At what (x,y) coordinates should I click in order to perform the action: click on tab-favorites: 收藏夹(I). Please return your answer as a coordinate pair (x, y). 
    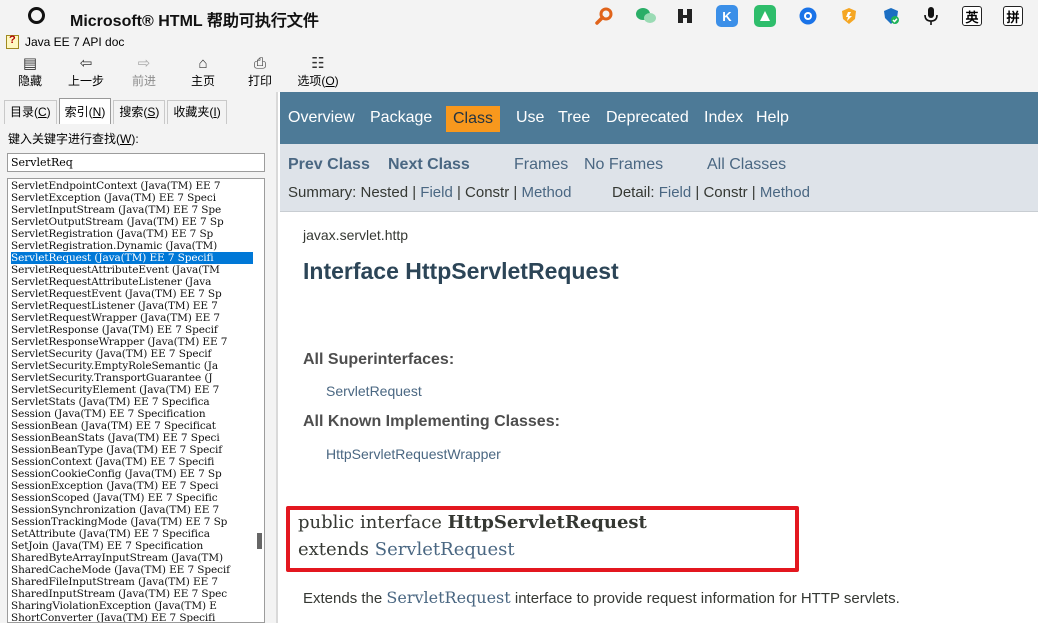
    Looking at the image, I should click on (197, 112).